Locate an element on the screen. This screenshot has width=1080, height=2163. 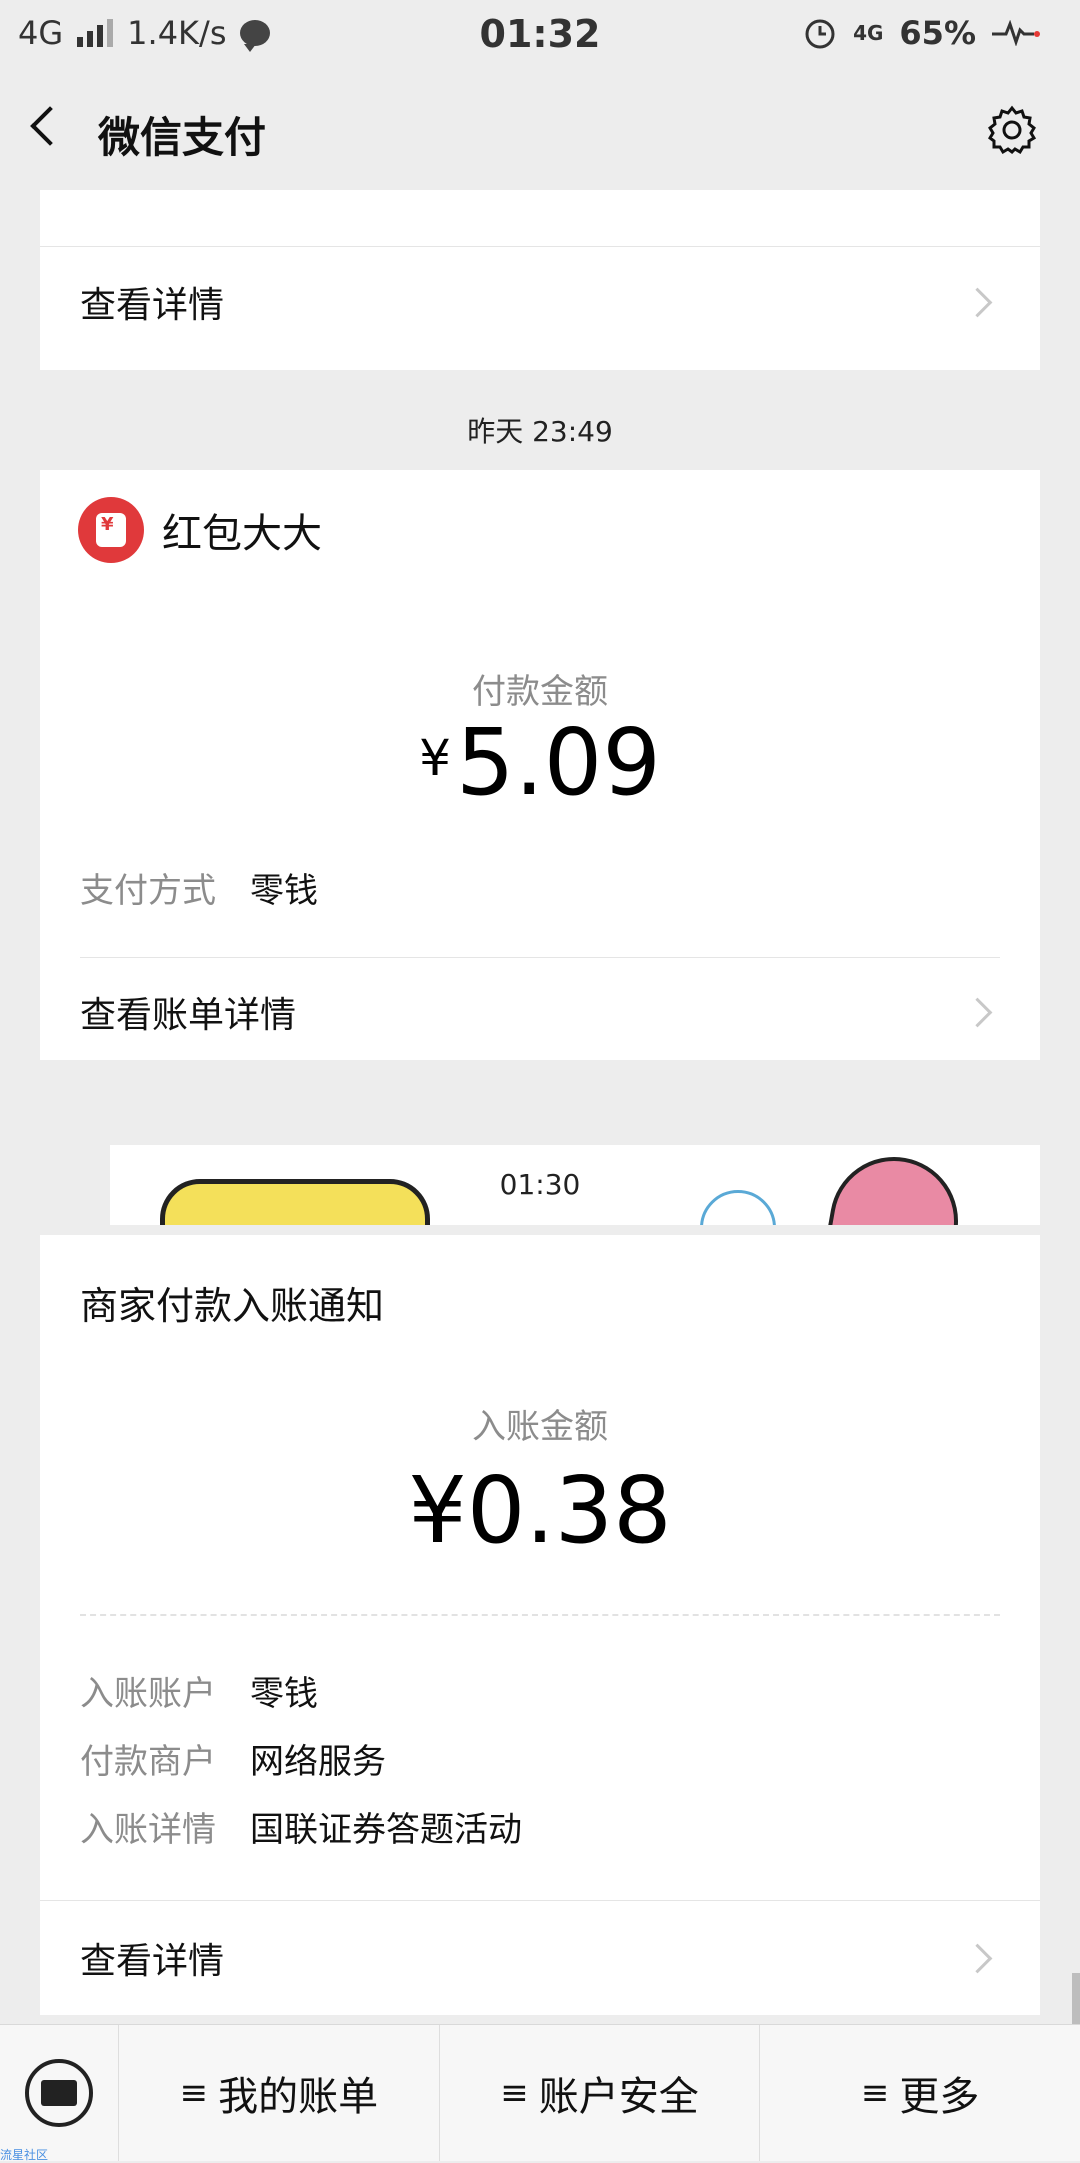
detail-value: 零钱 is located at coordinates (284, 1693).